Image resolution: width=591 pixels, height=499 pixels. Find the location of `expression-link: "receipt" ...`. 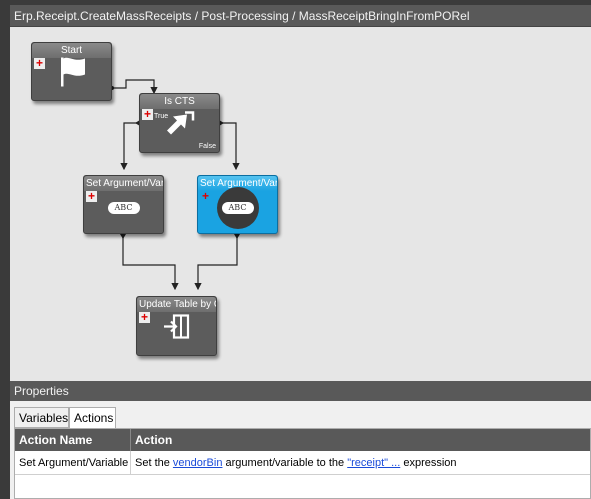

expression-link: "receipt" ... is located at coordinates (373, 463).